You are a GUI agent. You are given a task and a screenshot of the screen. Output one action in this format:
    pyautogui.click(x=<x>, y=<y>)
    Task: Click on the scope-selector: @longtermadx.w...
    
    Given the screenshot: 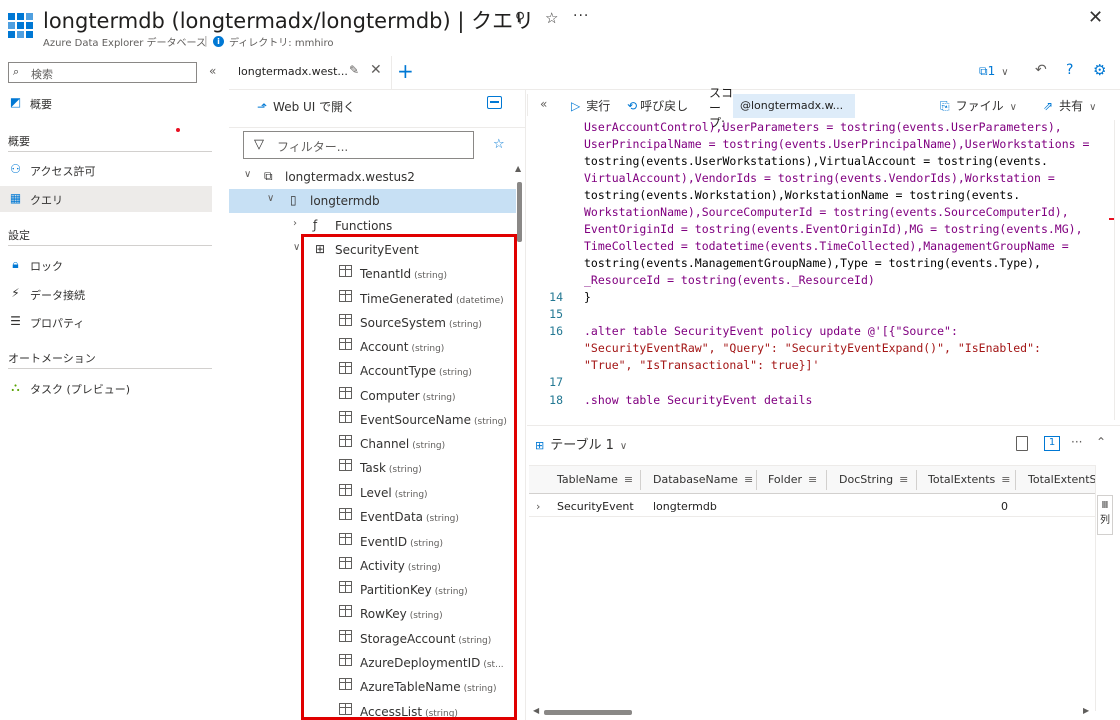 What is the action you would take?
    pyautogui.click(x=794, y=106)
    